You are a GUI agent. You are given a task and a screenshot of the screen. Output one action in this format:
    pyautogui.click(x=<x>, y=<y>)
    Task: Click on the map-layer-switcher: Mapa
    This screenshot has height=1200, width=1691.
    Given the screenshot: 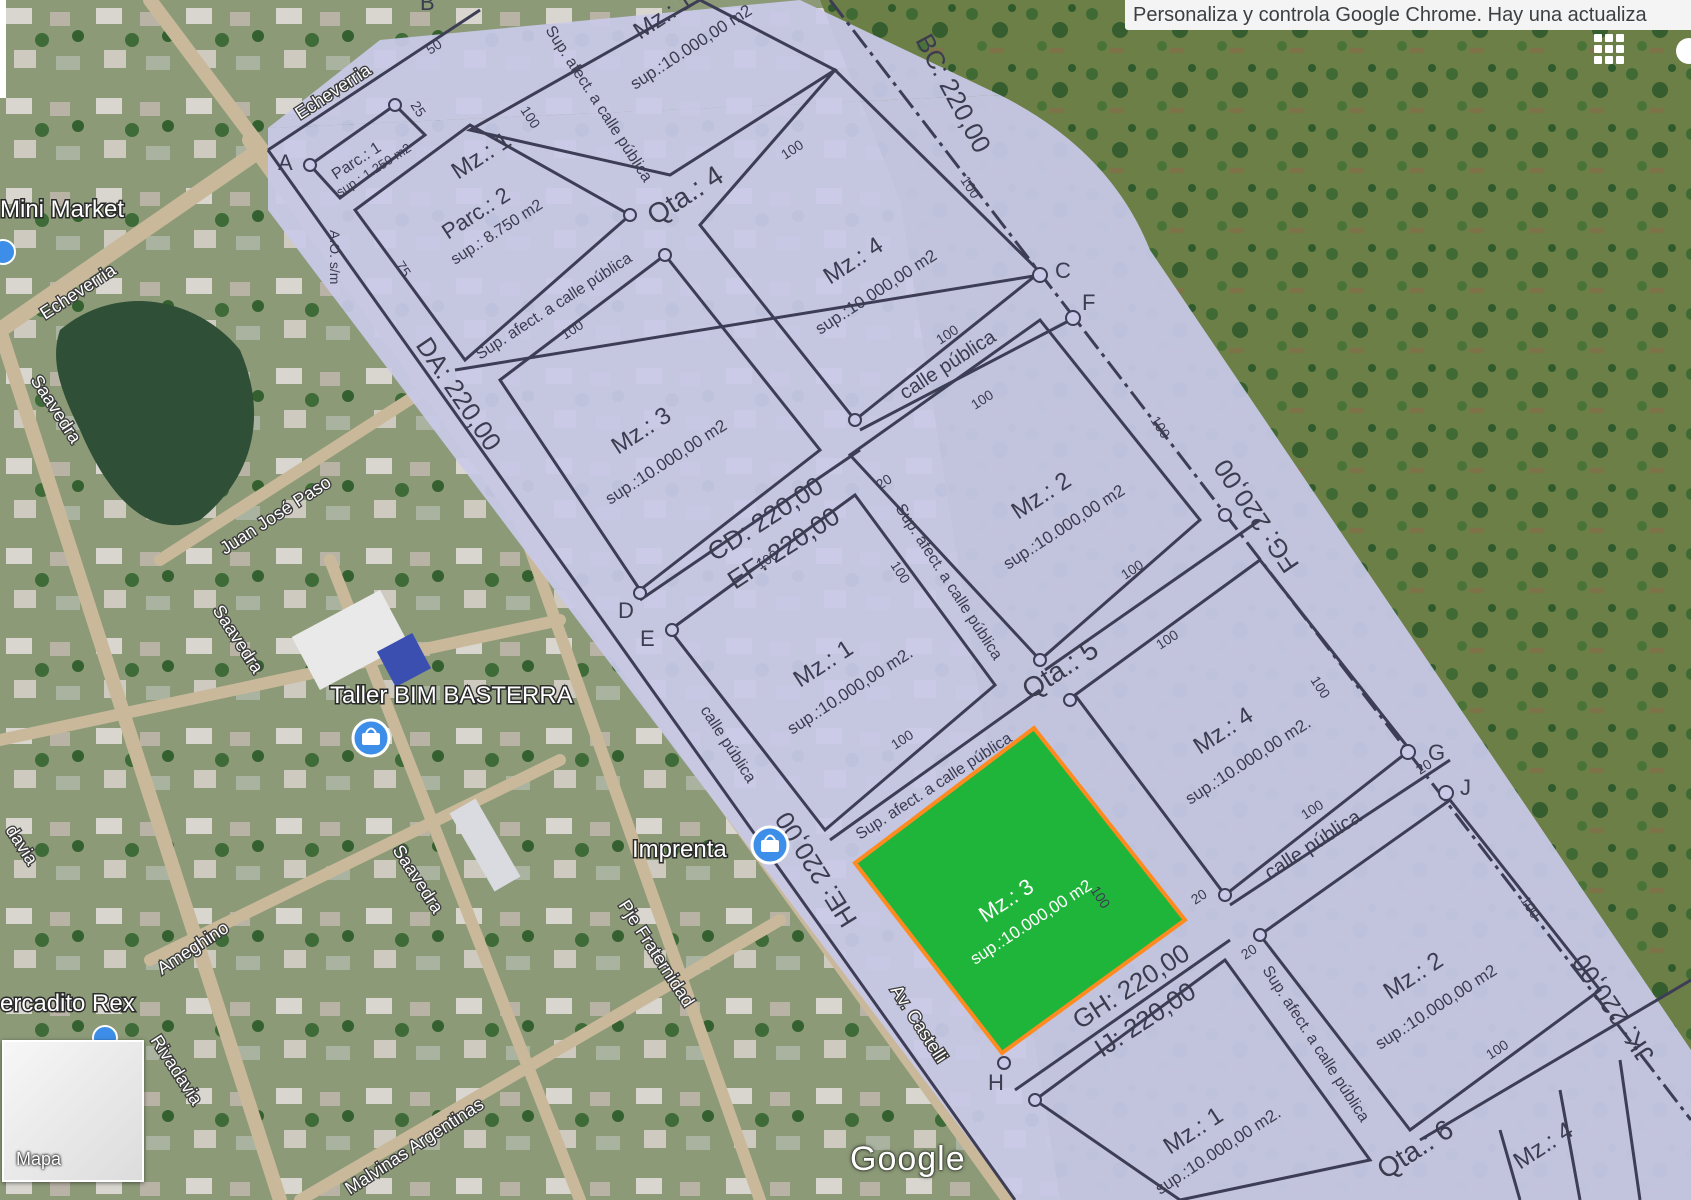 What is the action you would take?
    pyautogui.click(x=73, y=1111)
    